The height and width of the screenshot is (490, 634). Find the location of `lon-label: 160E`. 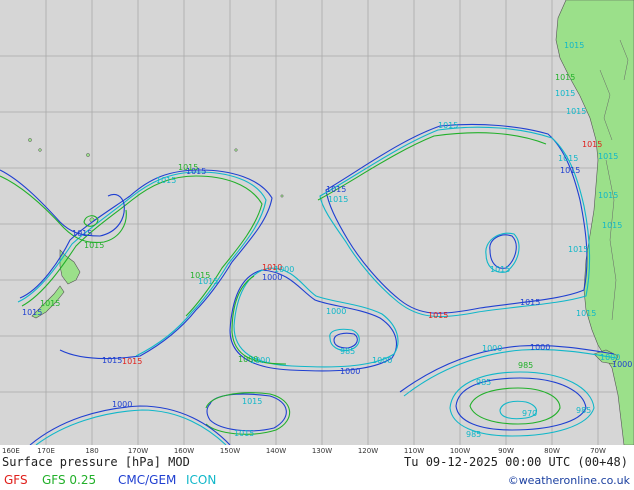

lon-label: 160E is located at coordinates (11, 451).